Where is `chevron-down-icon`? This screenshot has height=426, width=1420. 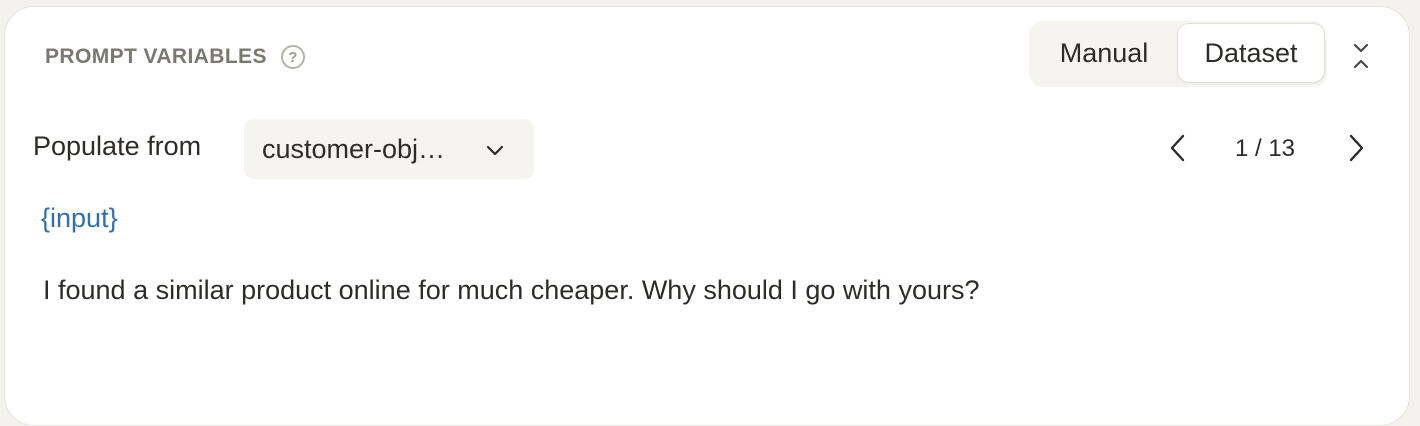 chevron-down-icon is located at coordinates (495, 150).